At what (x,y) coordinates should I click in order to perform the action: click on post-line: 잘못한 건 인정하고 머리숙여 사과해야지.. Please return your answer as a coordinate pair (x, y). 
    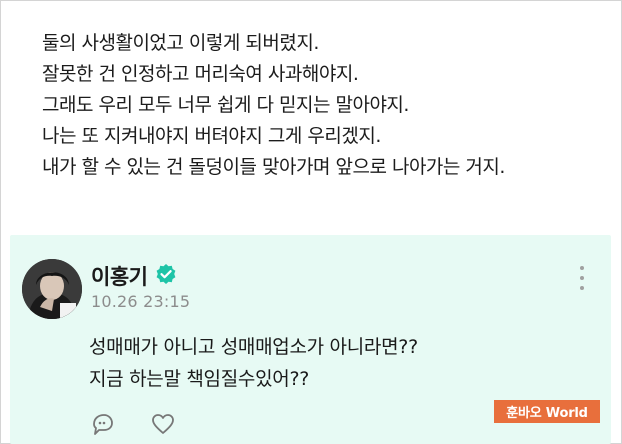
    Looking at the image, I should click on (200, 74).